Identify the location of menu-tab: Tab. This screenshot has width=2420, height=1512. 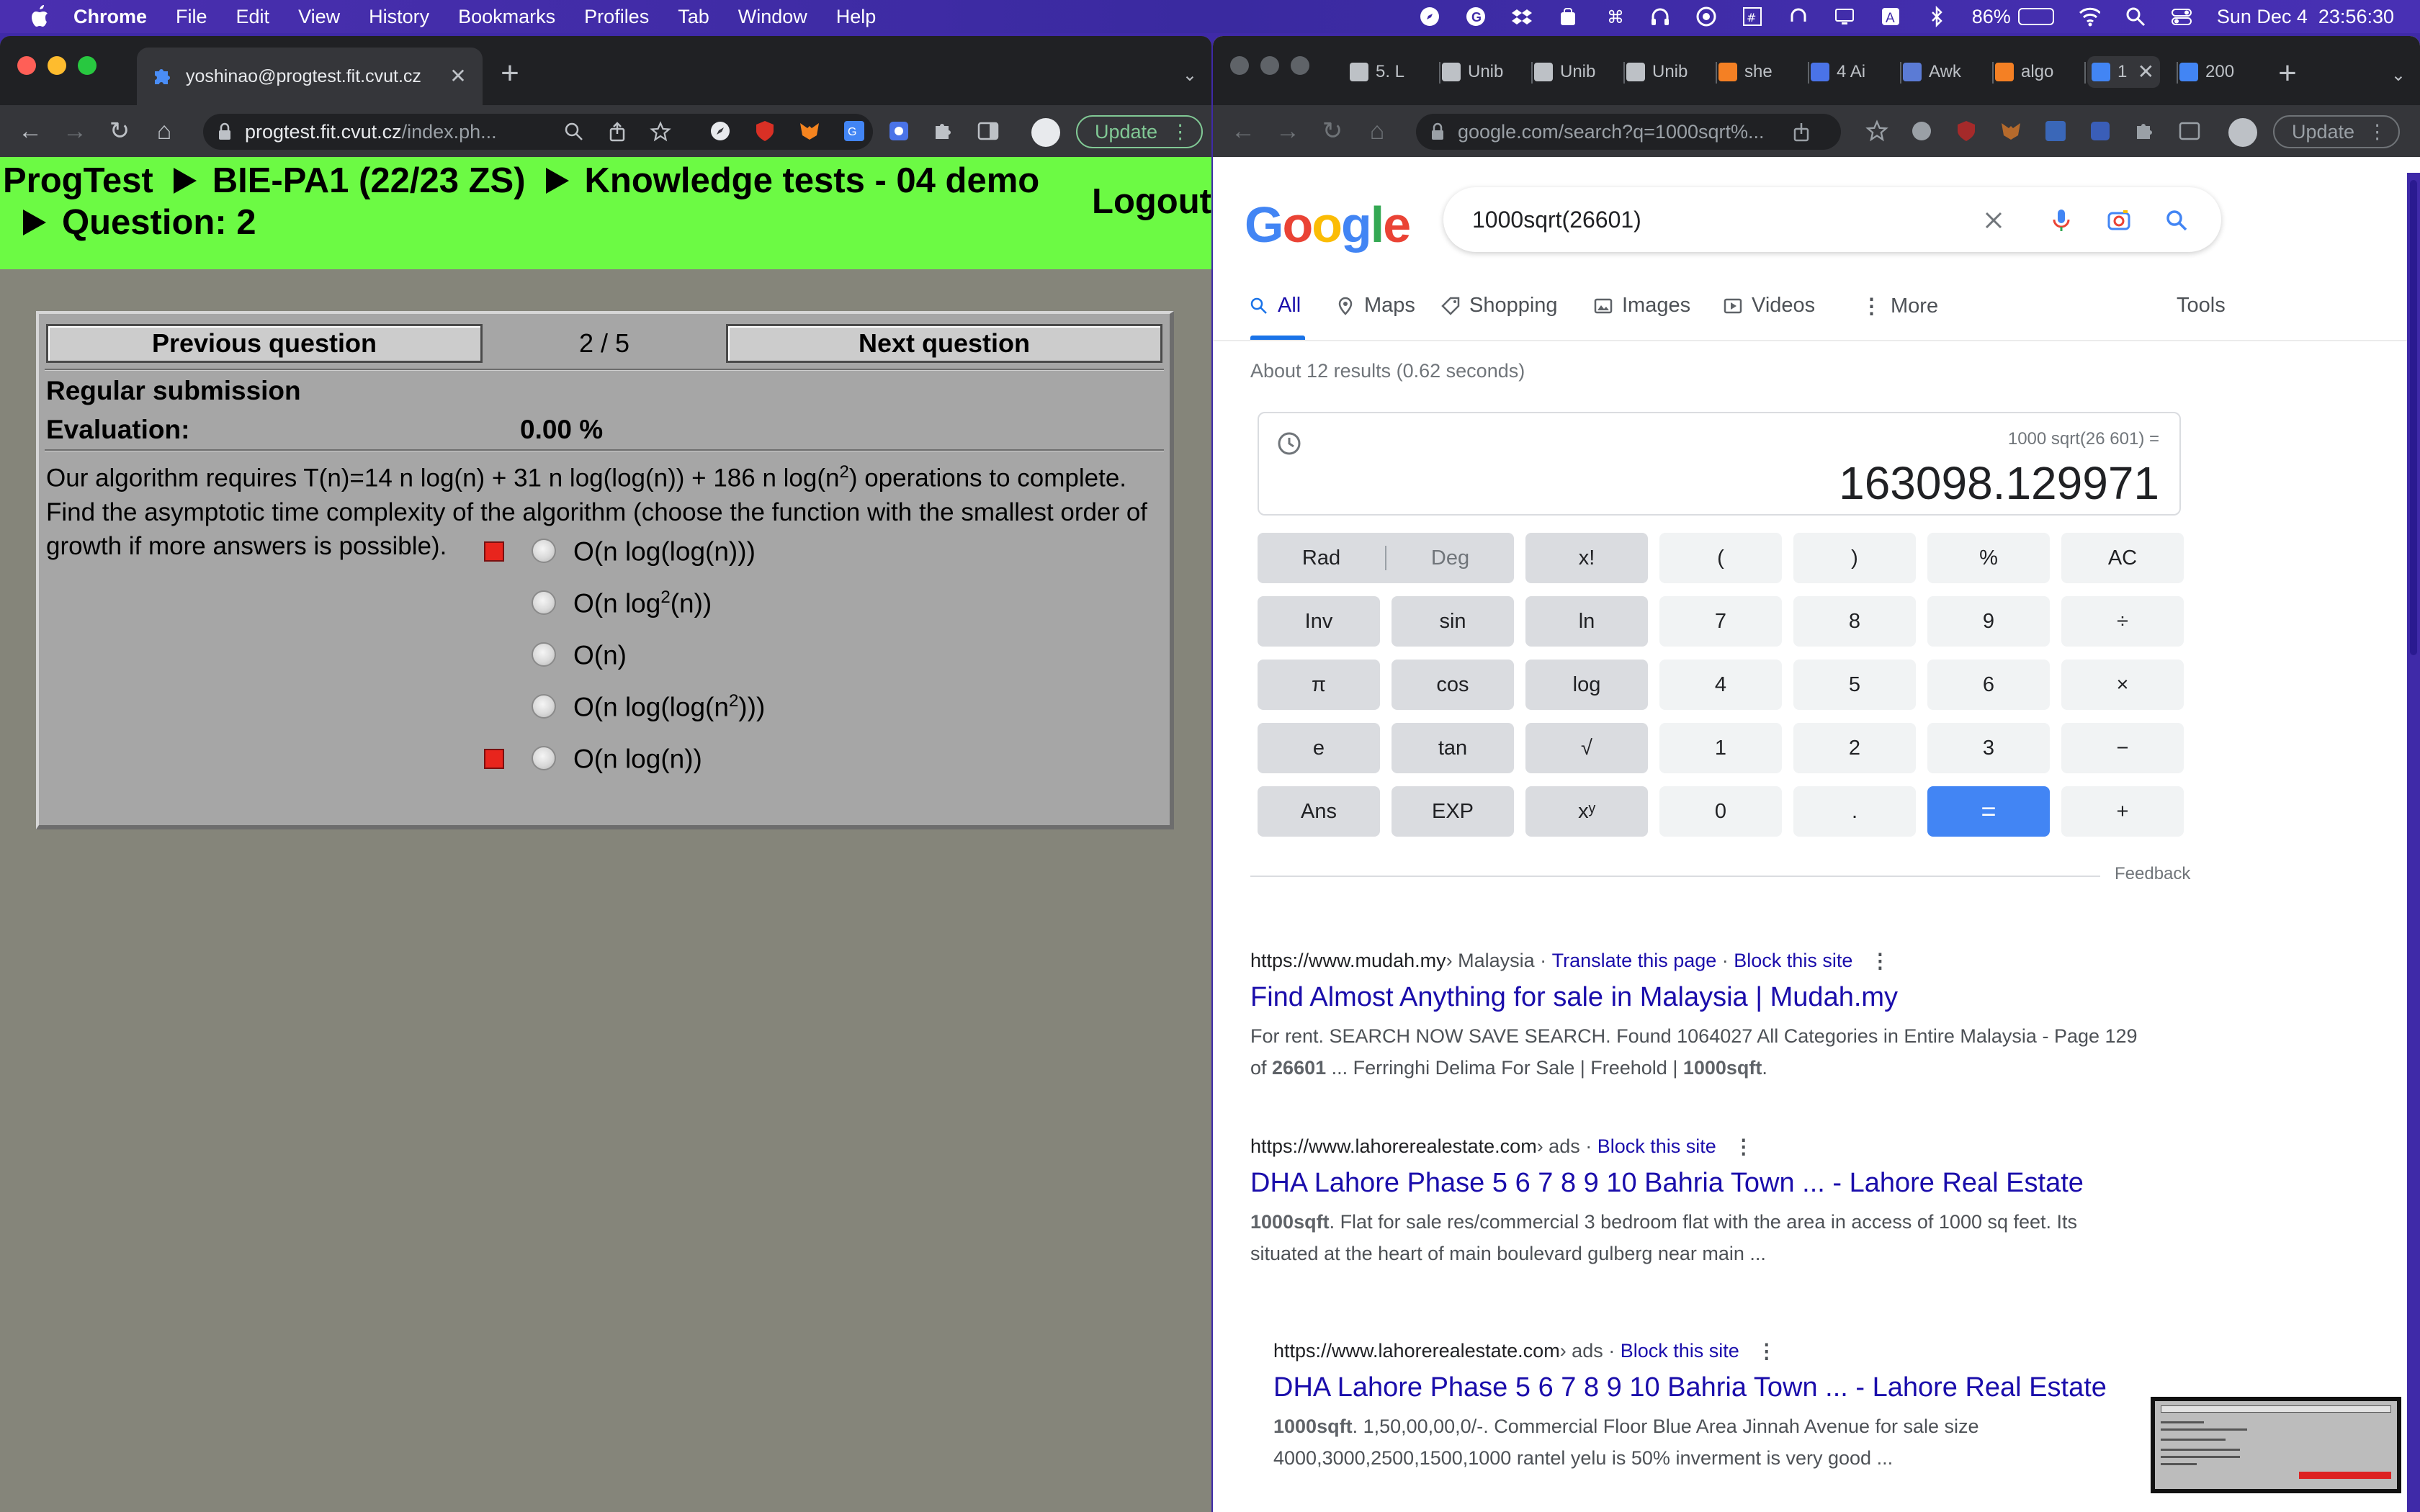
(693, 17).